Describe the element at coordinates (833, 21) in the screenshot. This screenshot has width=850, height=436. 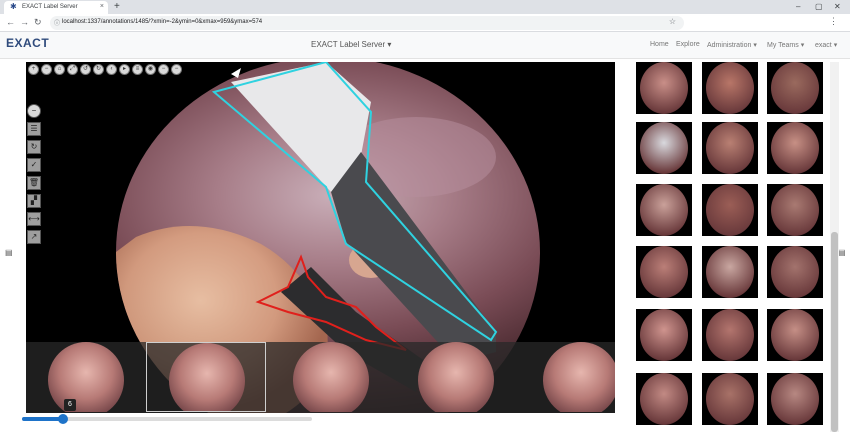
I see `browser-menu-icon: ⋮` at that location.